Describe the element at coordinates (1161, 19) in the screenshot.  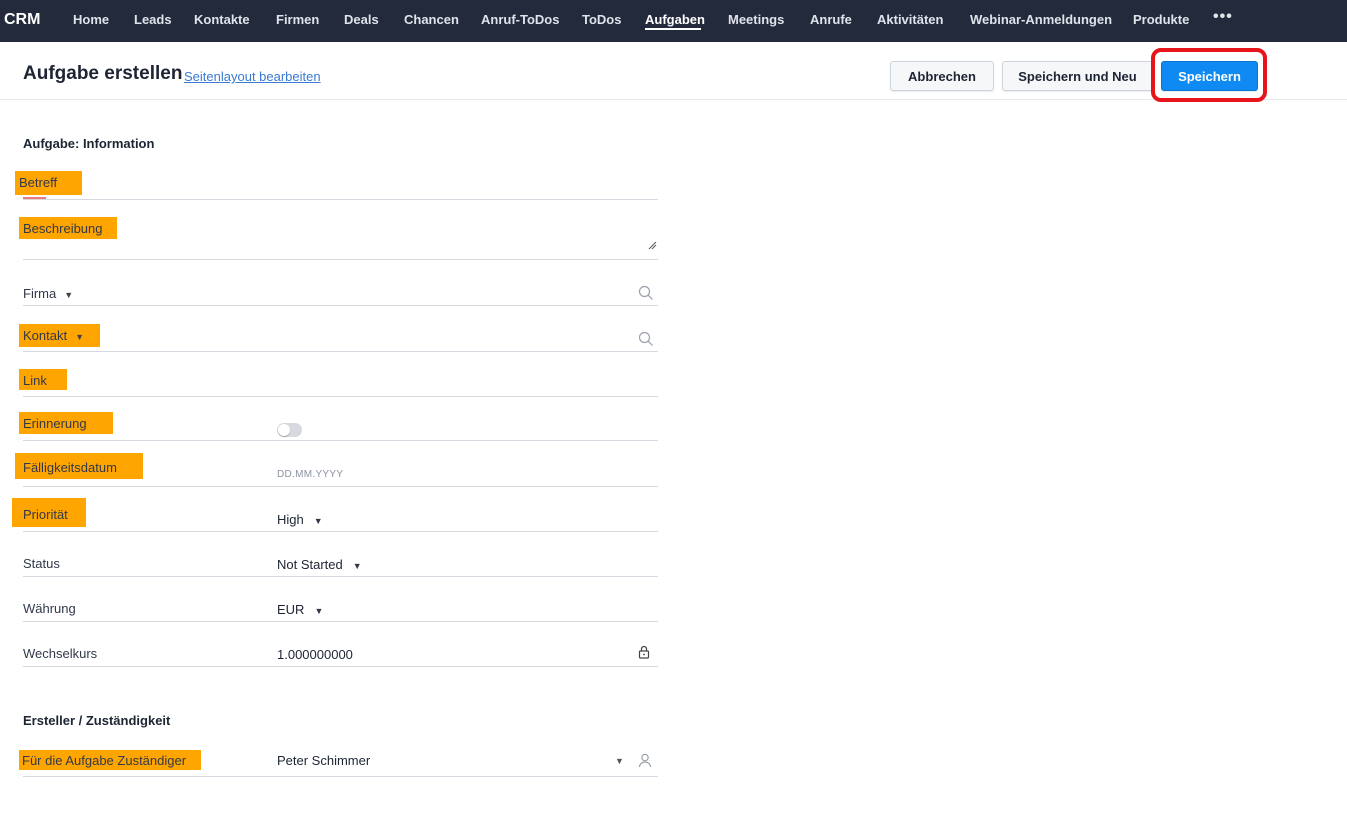
I see `nav-item-produkte: Produkte` at that location.